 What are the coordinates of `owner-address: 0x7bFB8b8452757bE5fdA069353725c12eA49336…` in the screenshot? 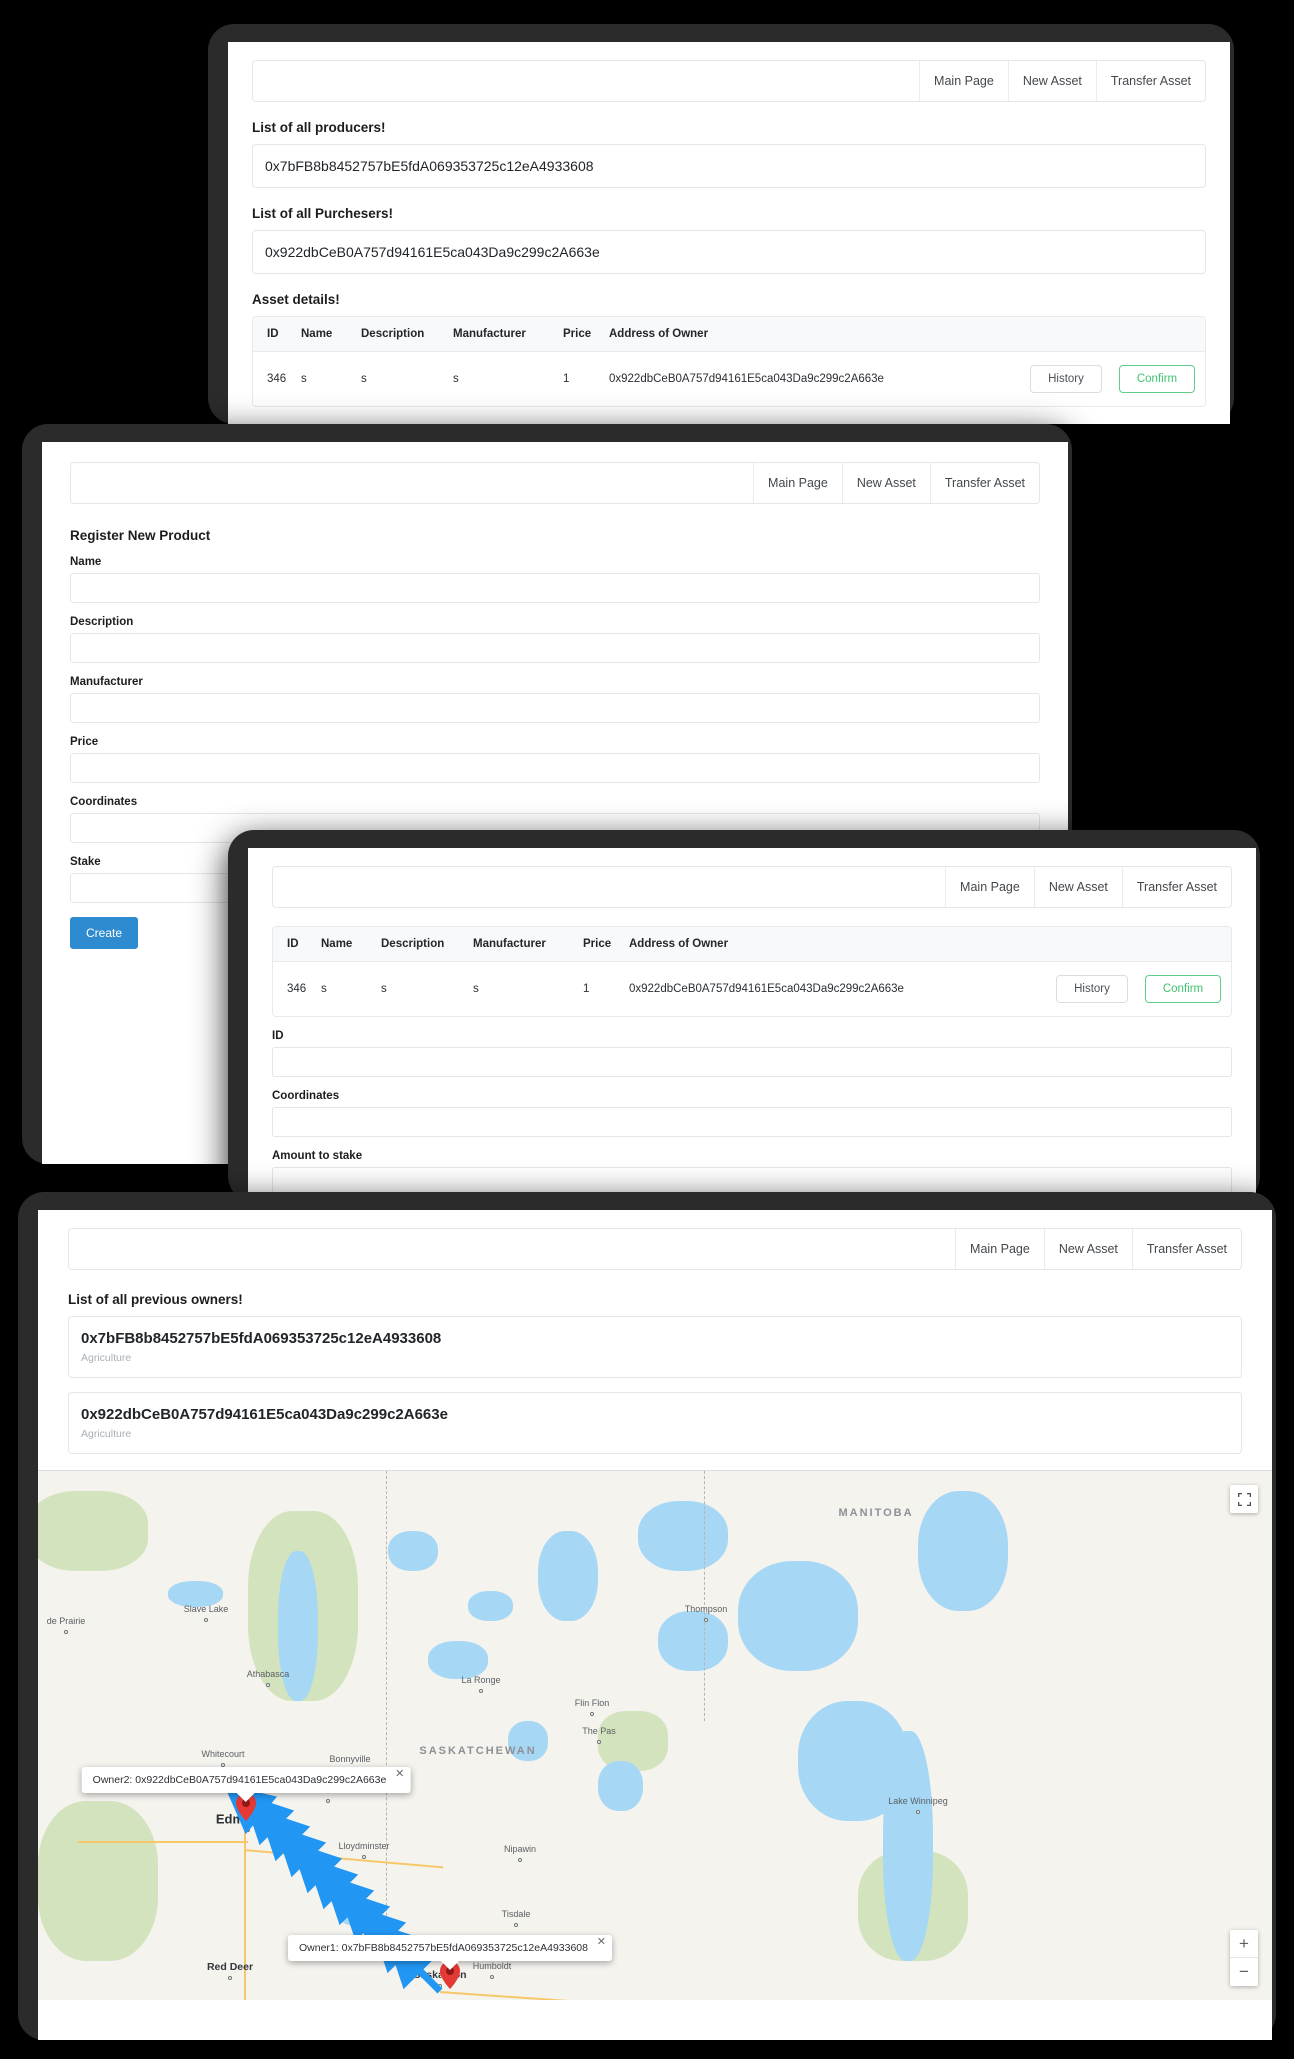 It's located at (261, 1338).